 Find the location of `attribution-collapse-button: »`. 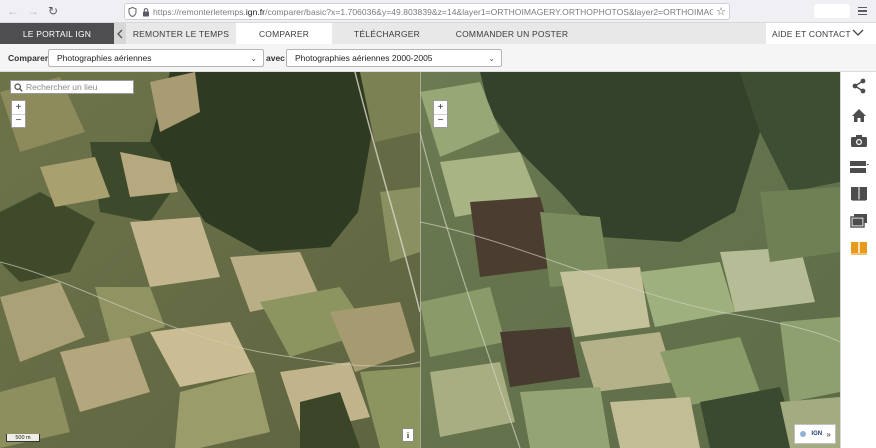

attribution-collapse-button: » is located at coordinates (828, 434).